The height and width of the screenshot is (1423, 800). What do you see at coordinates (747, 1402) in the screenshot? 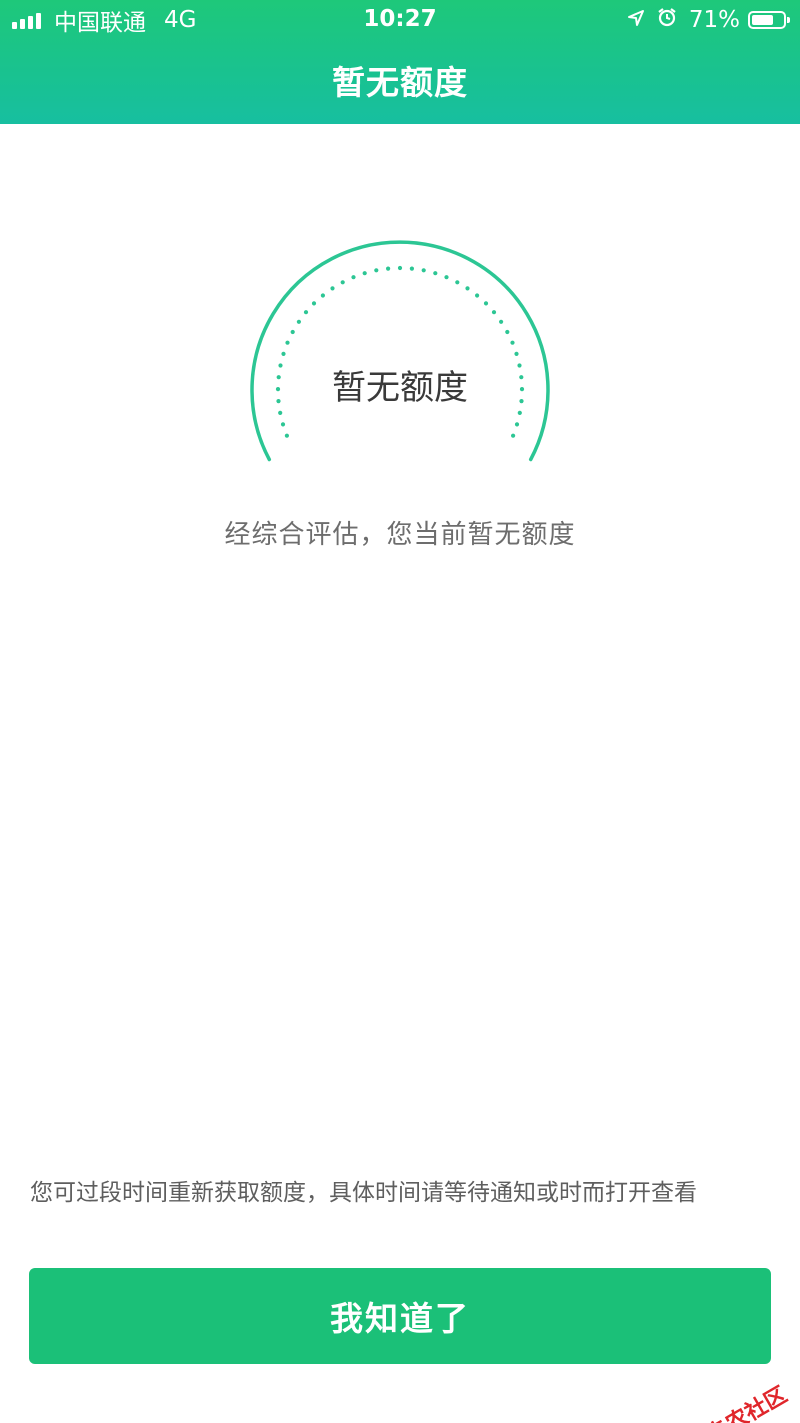
I see `watermark-text: 卡农社区` at bounding box center [747, 1402].